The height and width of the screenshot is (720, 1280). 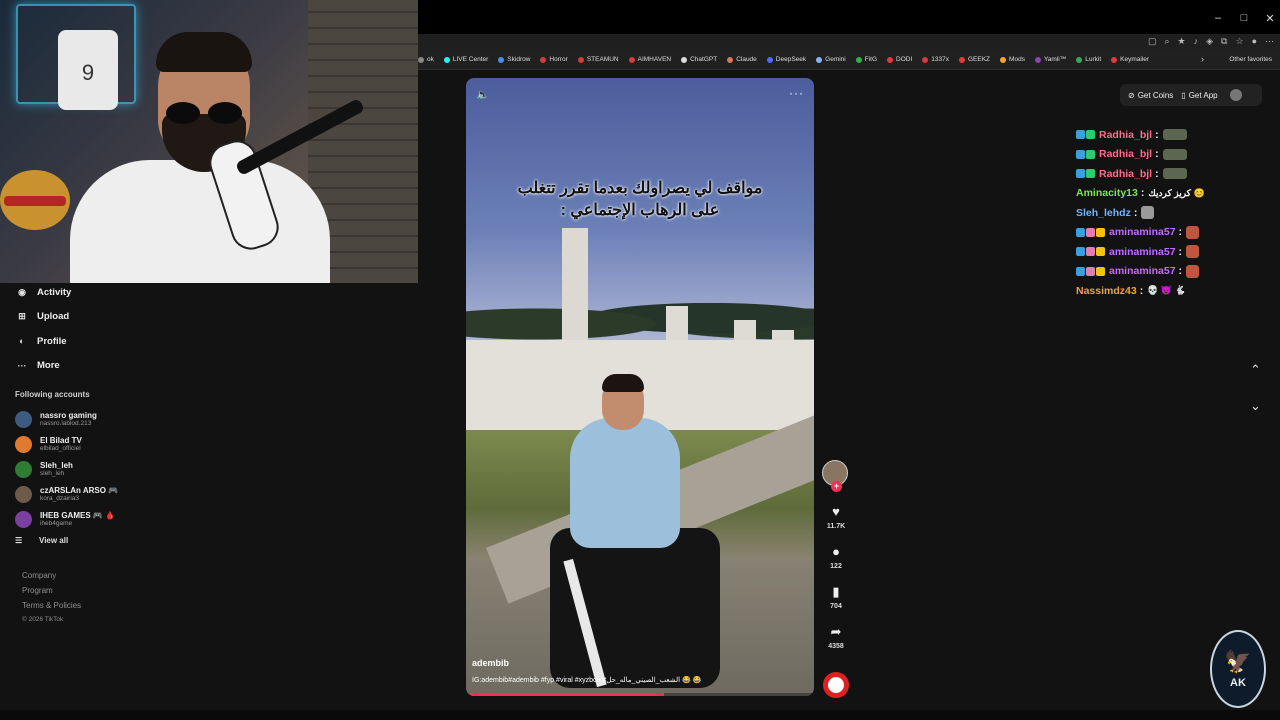 I want to click on chat-message: Sleh_lehdz:, so click(x=1176, y=213).